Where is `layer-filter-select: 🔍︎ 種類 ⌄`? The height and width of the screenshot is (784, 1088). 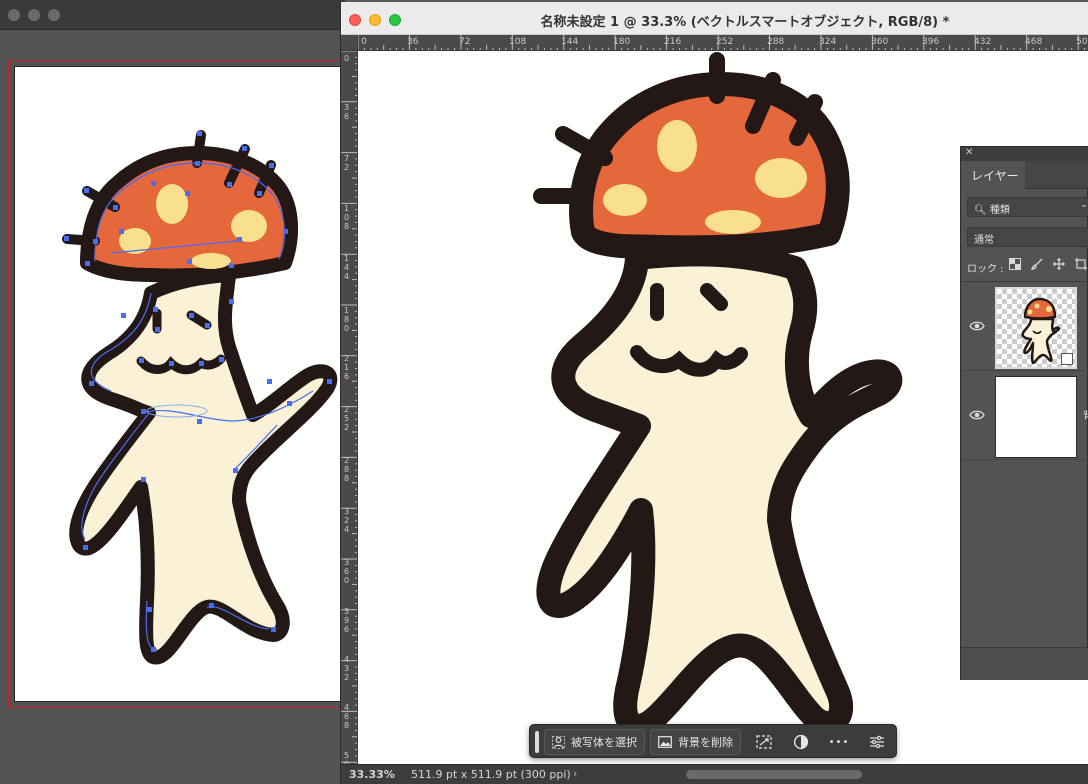
layer-filter-select: 🔍︎ 種類 ⌄ is located at coordinates (1027, 207).